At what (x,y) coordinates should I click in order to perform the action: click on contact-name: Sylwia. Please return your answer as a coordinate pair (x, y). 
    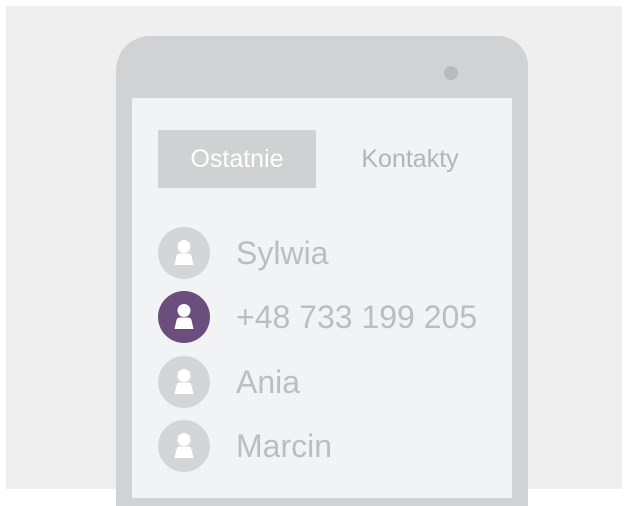
    Looking at the image, I should click on (282, 253).